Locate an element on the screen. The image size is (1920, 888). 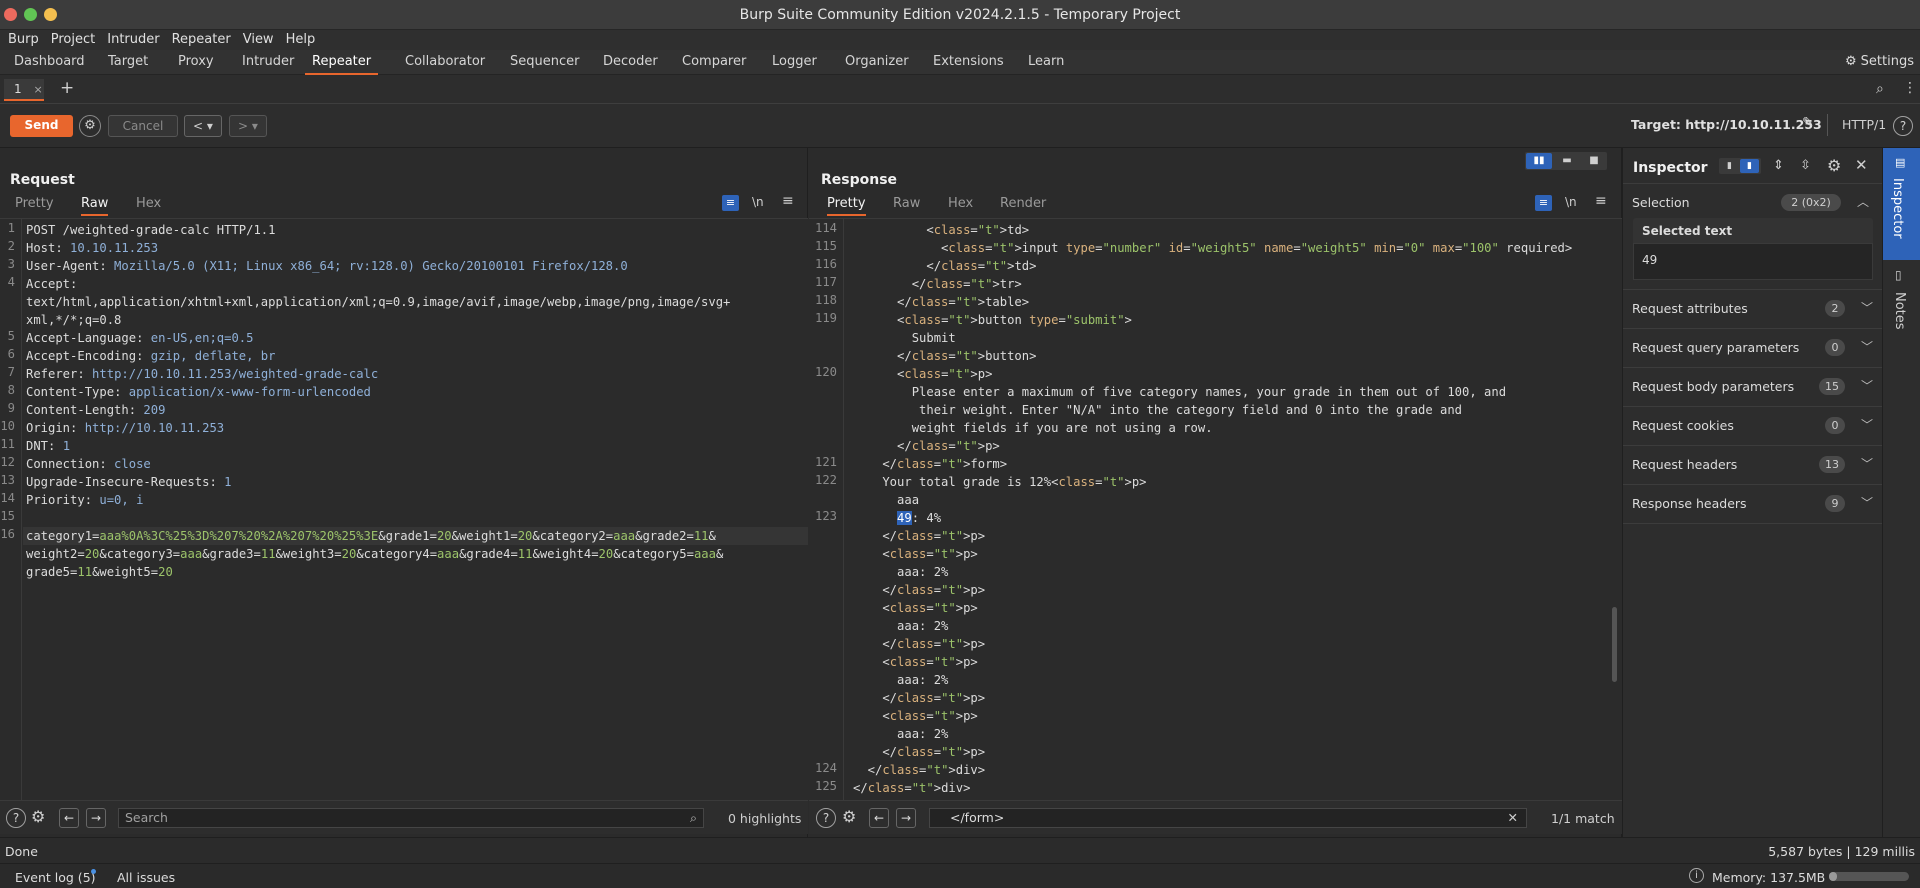
tab-collaborator: Collaborator is located at coordinates (445, 62).